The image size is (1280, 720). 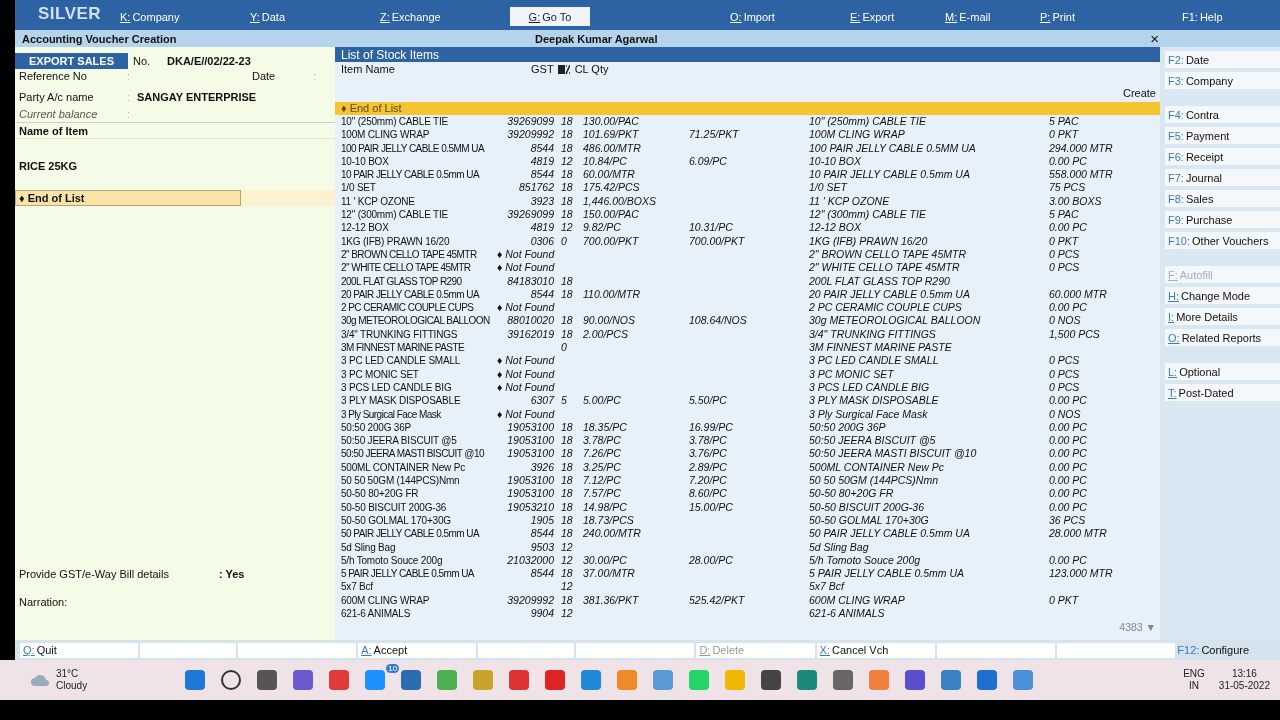 I want to click on quantity-cell-text: 36 PCS, so click(x=1067, y=520).